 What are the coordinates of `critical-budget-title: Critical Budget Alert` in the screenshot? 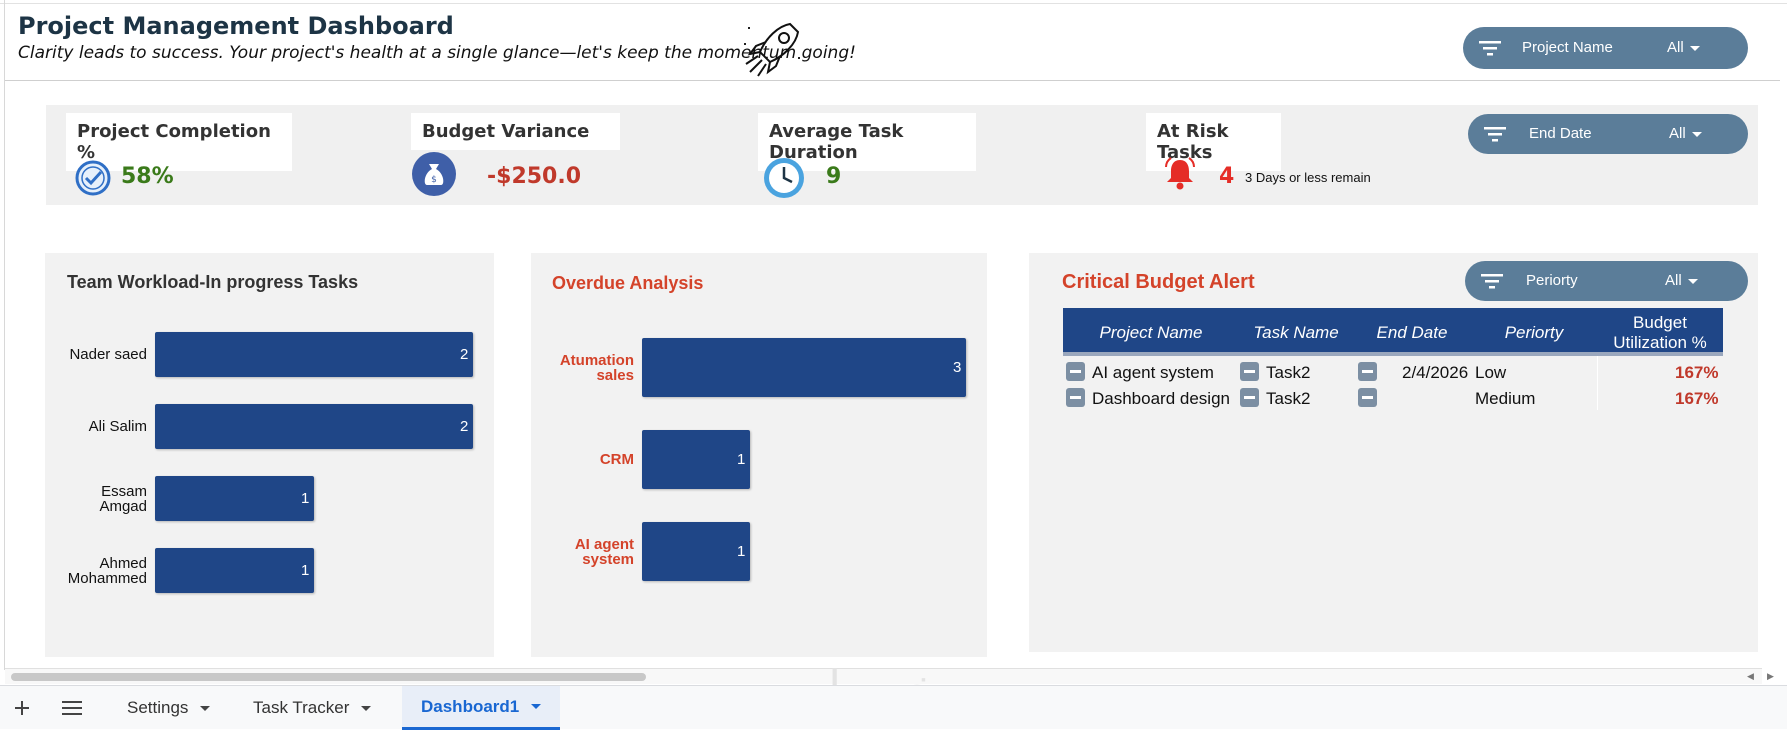 It's located at (1158, 282).